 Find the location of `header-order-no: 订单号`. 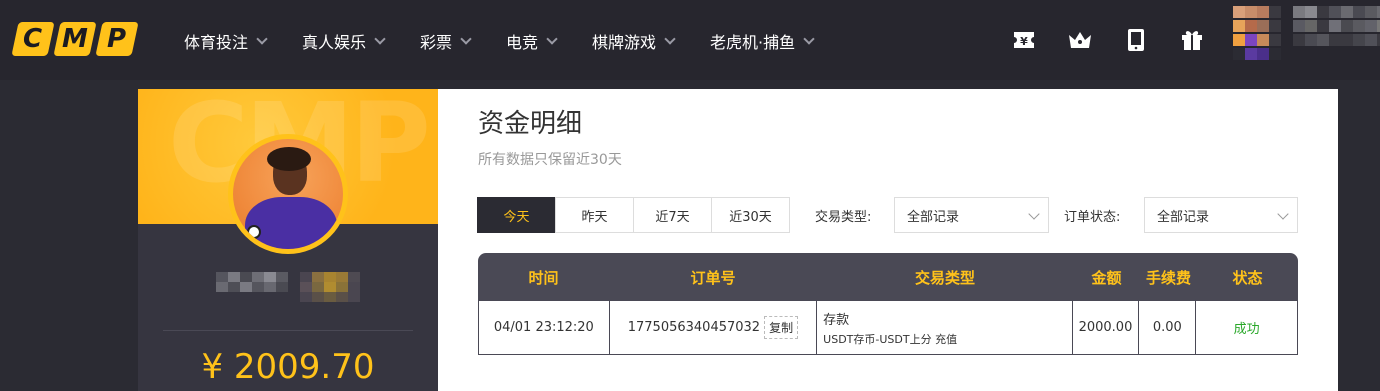

header-order-no: 订单号 is located at coordinates (713, 277).